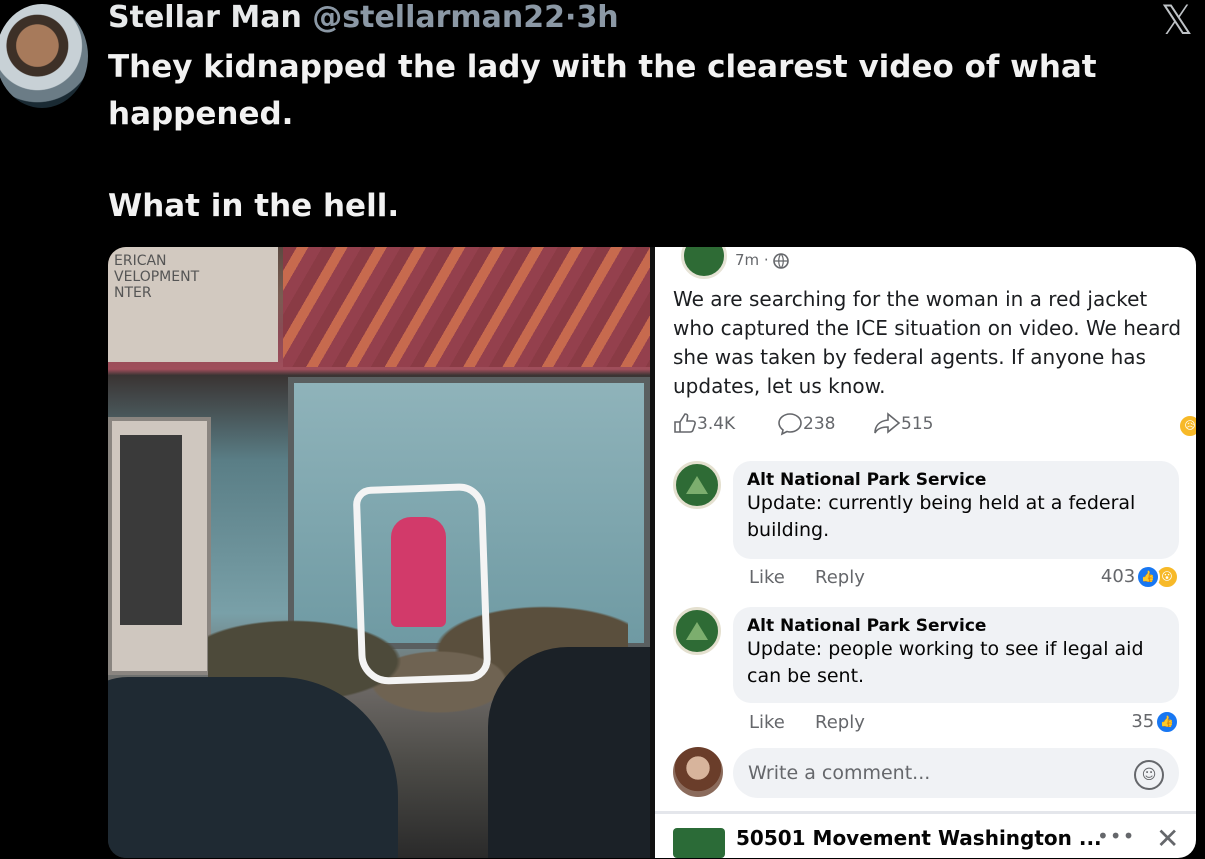 The width and height of the screenshot is (1205, 859). I want to click on thumbs-up-icon, so click(685, 423).